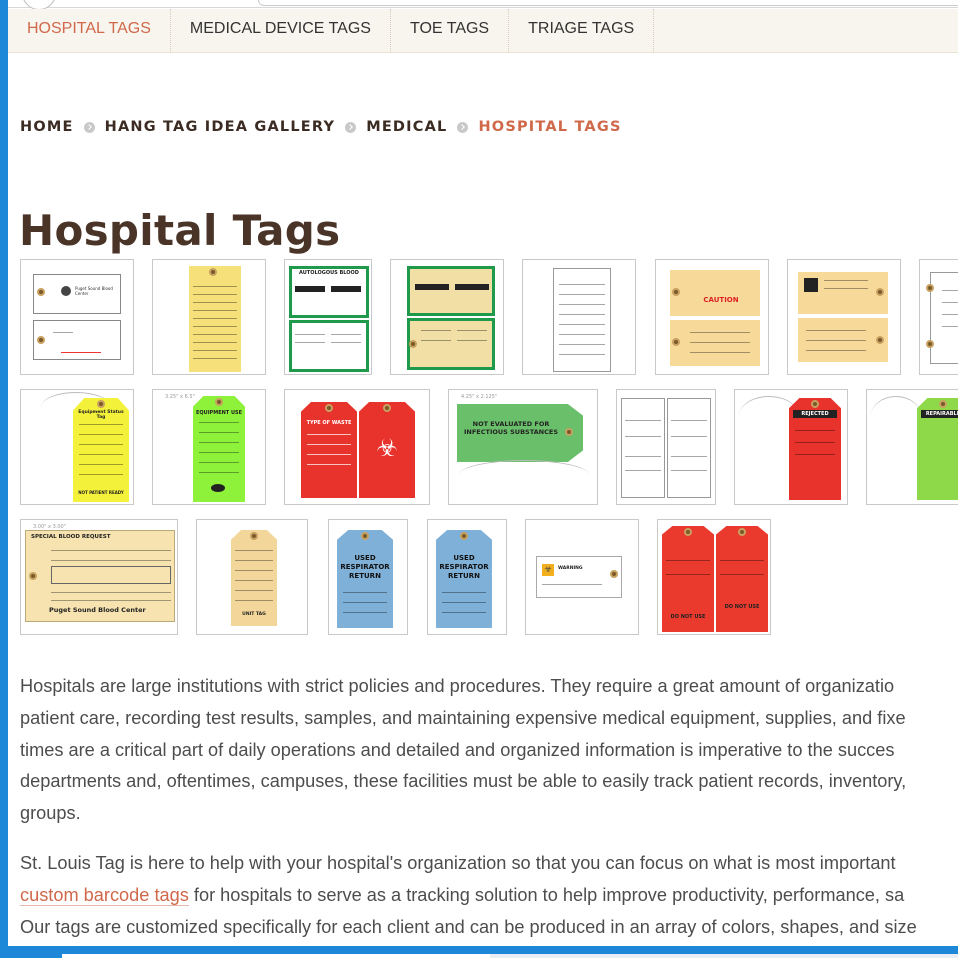 The height and width of the screenshot is (958, 958). What do you see at coordinates (281, 31) in the screenshot?
I see `nav-item-medical-device-tags: MEDICAL DEVICE TAGS` at bounding box center [281, 31].